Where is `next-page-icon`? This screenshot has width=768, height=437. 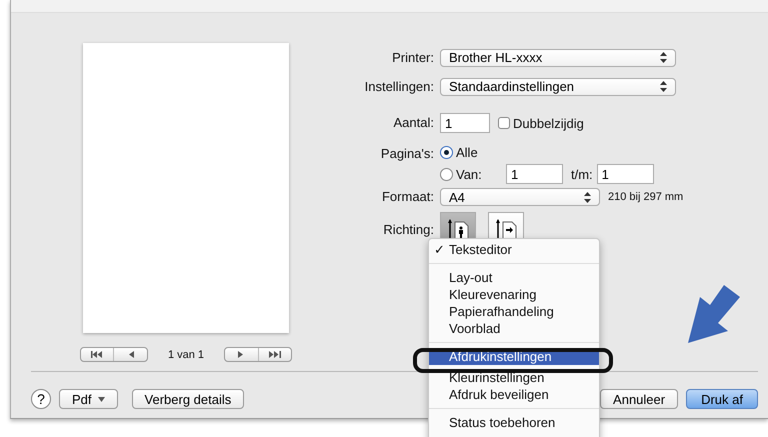
next-page-icon is located at coordinates (241, 354).